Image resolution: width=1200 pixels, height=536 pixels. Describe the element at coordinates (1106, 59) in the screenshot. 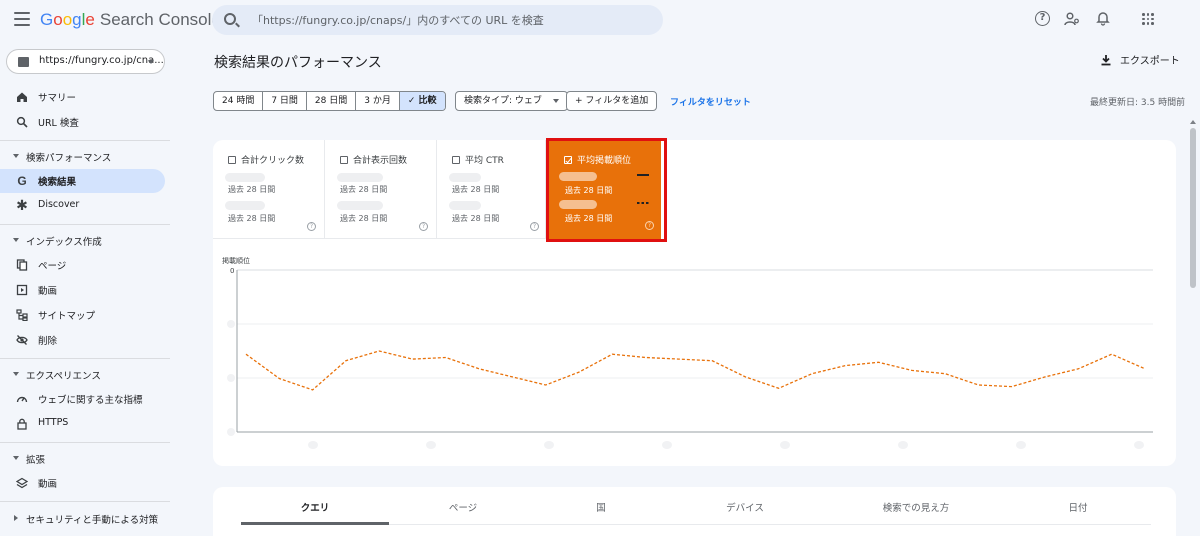

I see `download-icon` at that location.